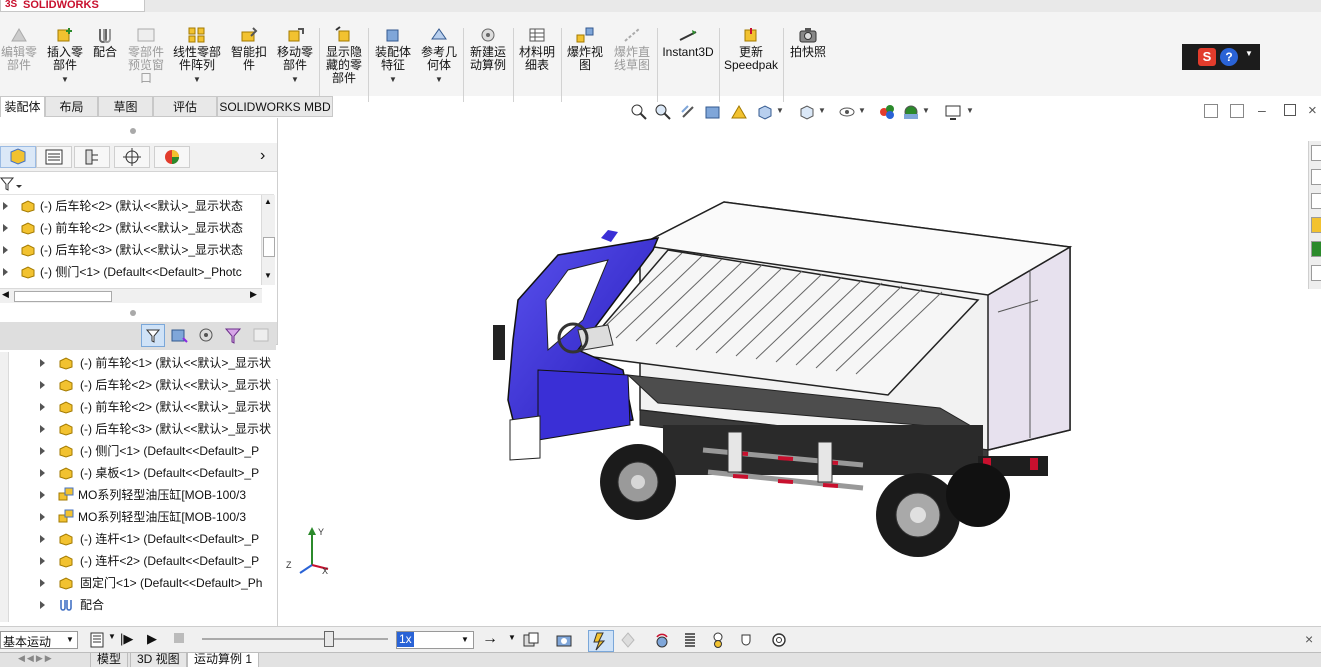  Describe the element at coordinates (65, 56) in the screenshot. I see `insert-component-button: 插入零 部件 ▼` at that location.